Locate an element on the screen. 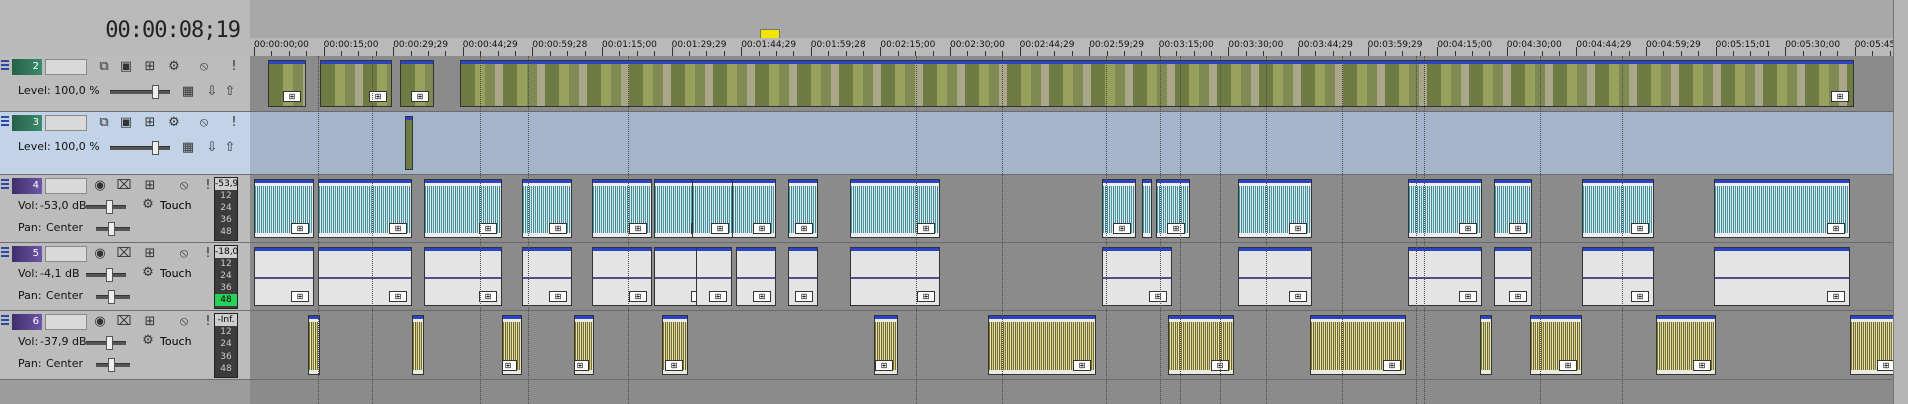 The width and height of the screenshot is (1908, 404). timeline-overview is located at coordinates (1079, 19).